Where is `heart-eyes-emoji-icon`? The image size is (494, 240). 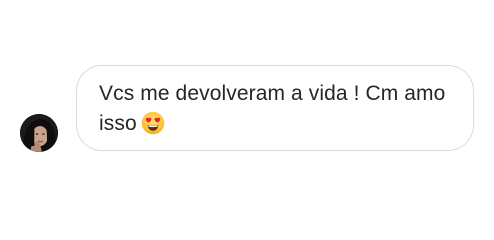
heart-eyes-emoji-icon is located at coordinates (153, 125).